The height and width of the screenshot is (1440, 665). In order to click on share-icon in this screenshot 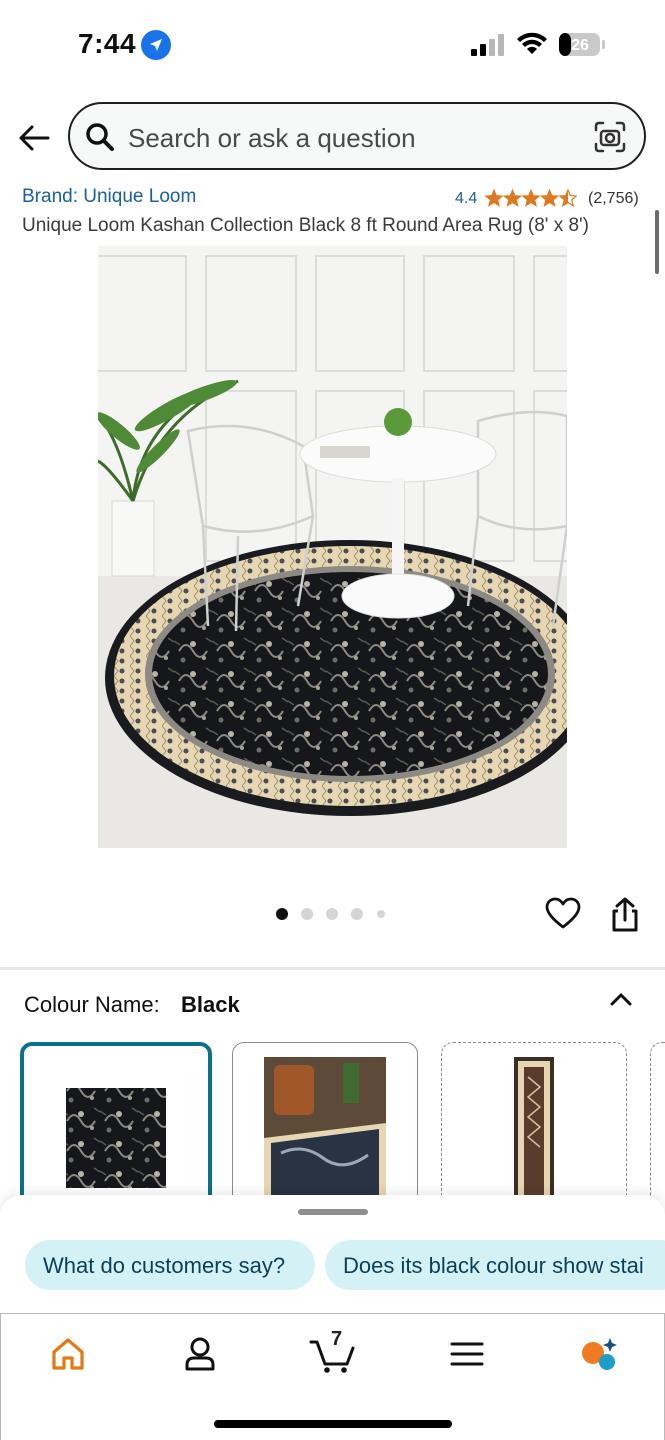, I will do `click(625, 915)`.